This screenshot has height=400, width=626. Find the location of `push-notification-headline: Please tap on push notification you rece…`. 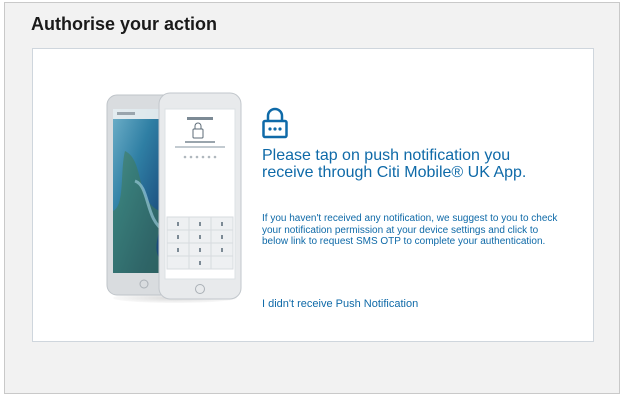

push-notification-headline: Please tap on push notification you rece… is located at coordinates (394, 164).